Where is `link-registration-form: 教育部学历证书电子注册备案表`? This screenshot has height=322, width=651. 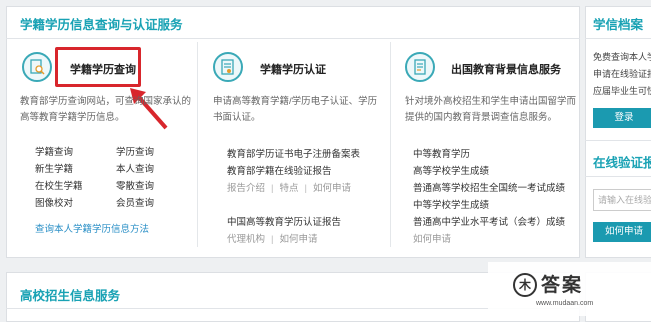 link-registration-form: 教育部学历证书电子注册备案表 is located at coordinates (293, 153).